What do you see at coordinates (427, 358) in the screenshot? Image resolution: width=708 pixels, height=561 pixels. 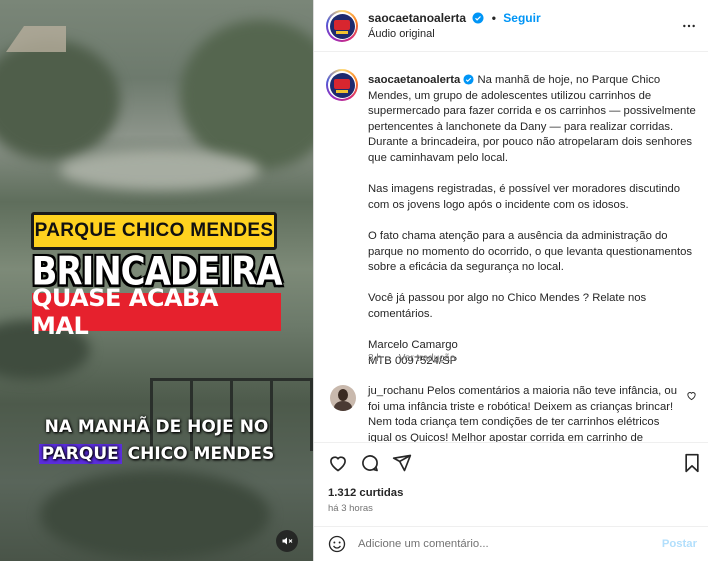 I see `translate-link: Ver tradução` at bounding box center [427, 358].